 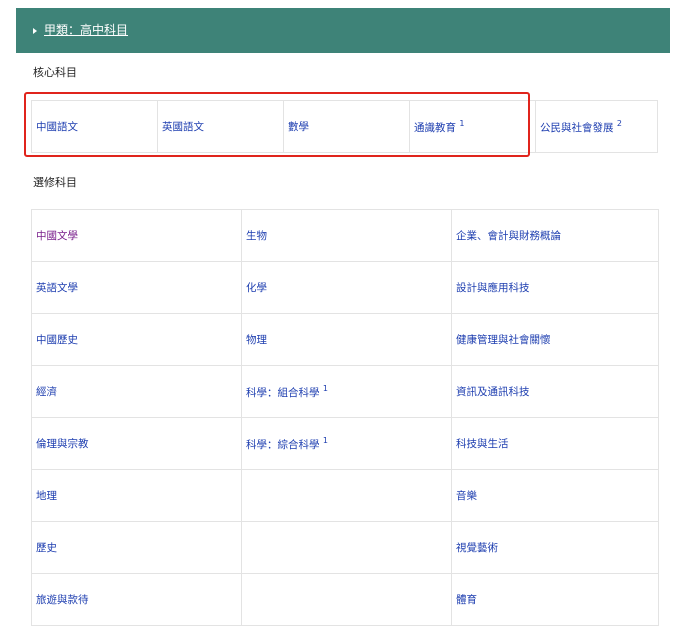 I want to click on subject-link: 歷史, so click(x=46, y=548).